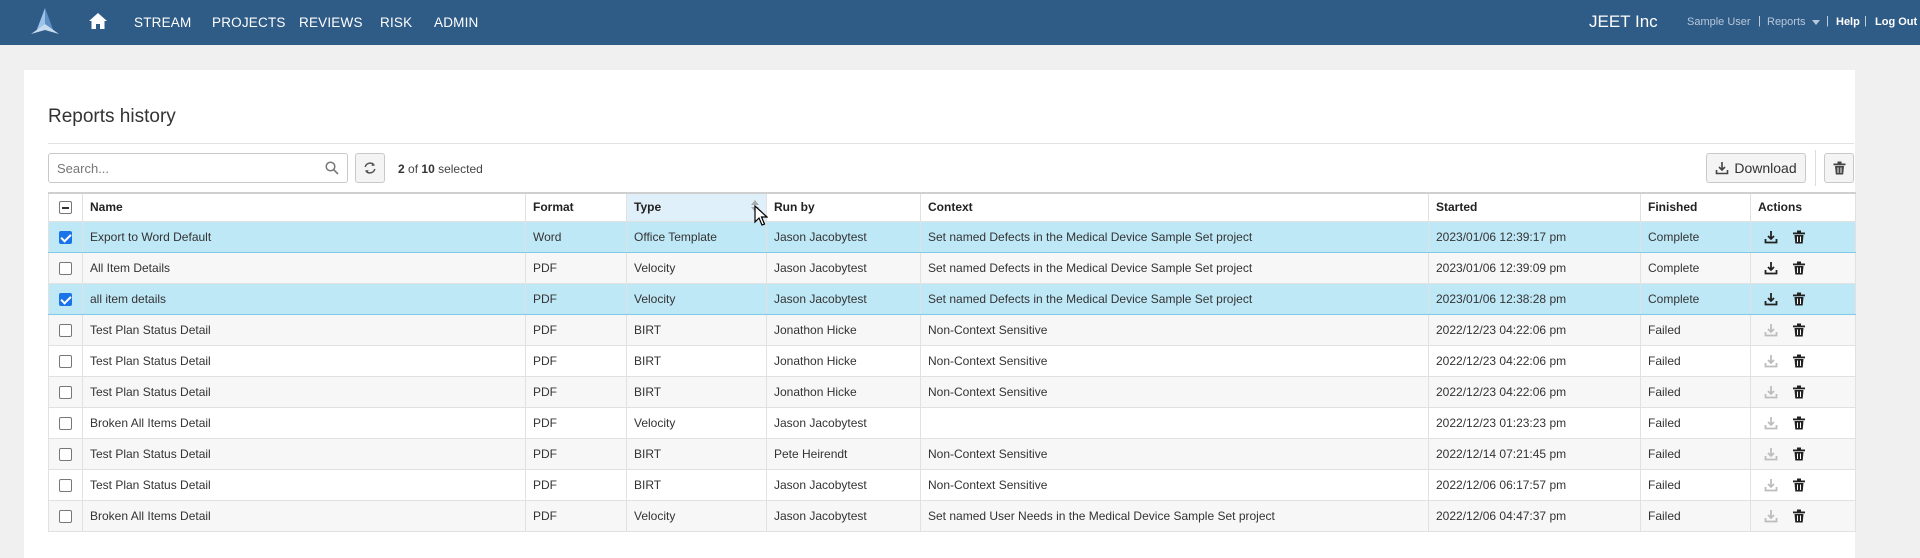  Describe the element at coordinates (456, 22) in the screenshot. I see `nav-admin: ADMIN` at that location.